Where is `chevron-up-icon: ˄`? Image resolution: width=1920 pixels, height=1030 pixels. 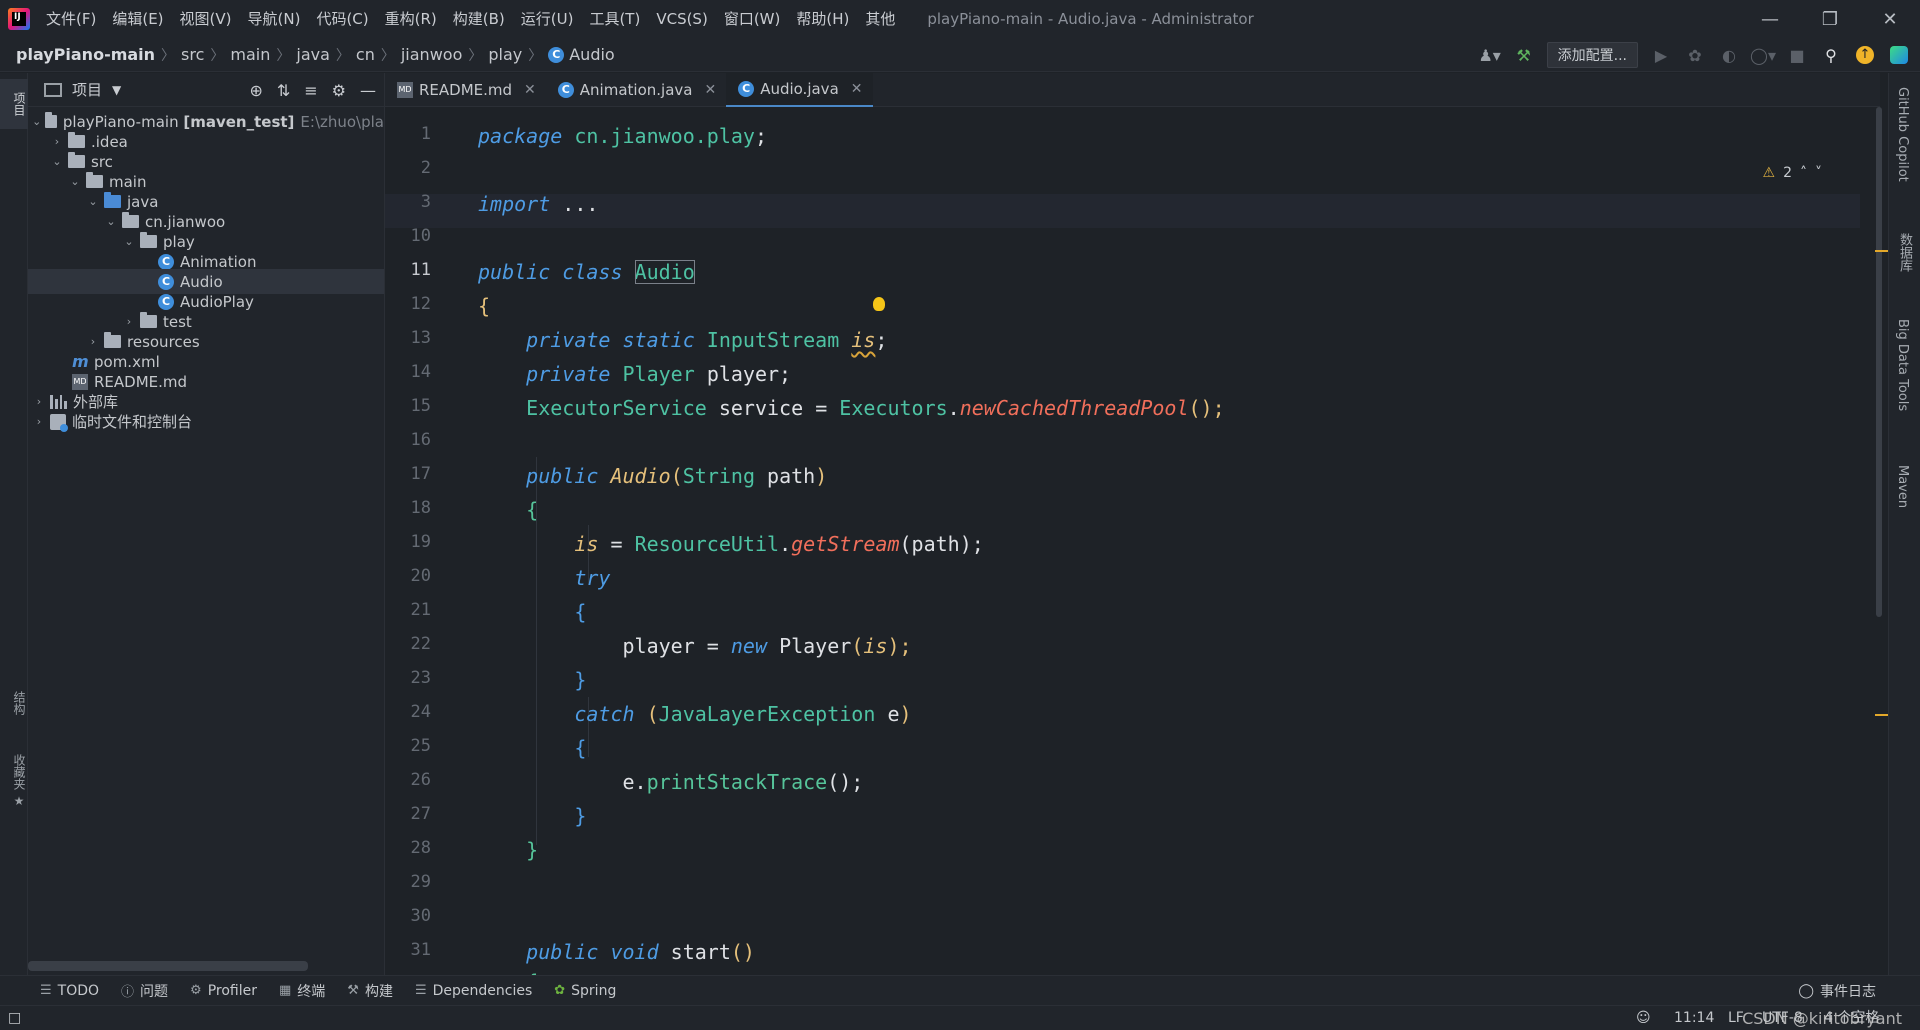
chevron-up-icon: ˄ is located at coordinates (1803, 173).